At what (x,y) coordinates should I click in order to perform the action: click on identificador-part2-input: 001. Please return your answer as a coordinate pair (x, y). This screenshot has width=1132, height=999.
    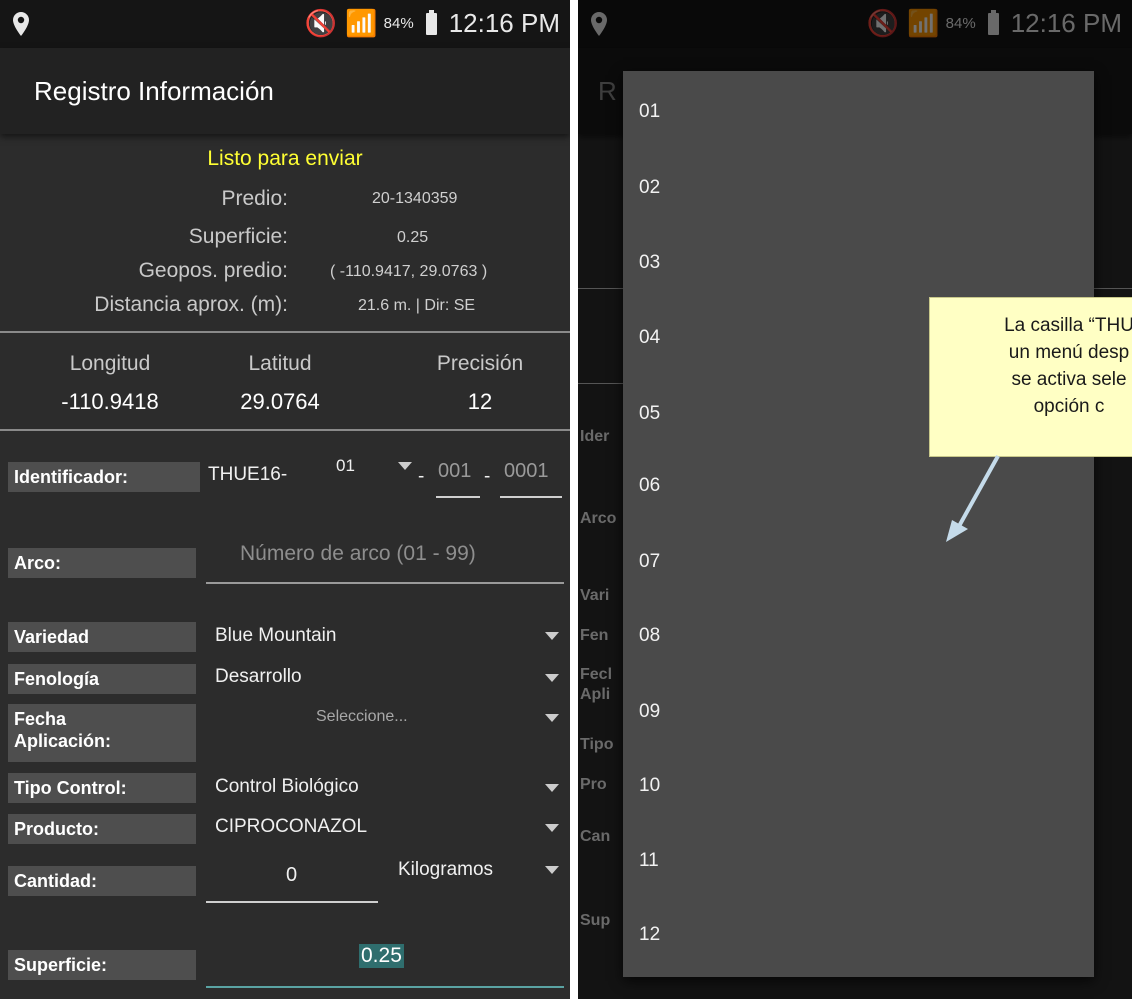
    Looking at the image, I should click on (454, 471).